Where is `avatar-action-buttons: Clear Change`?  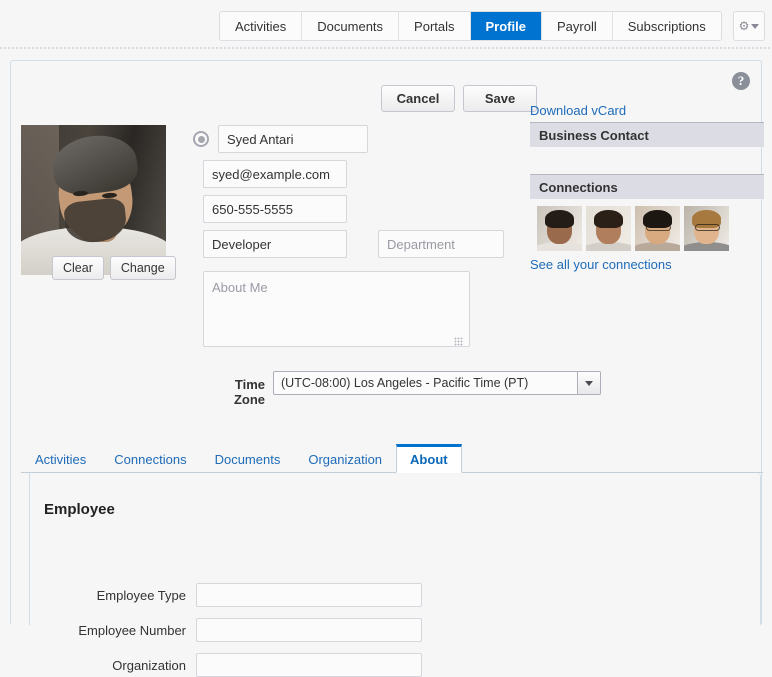
avatar-action-buttons: Clear Change is located at coordinates (114, 268).